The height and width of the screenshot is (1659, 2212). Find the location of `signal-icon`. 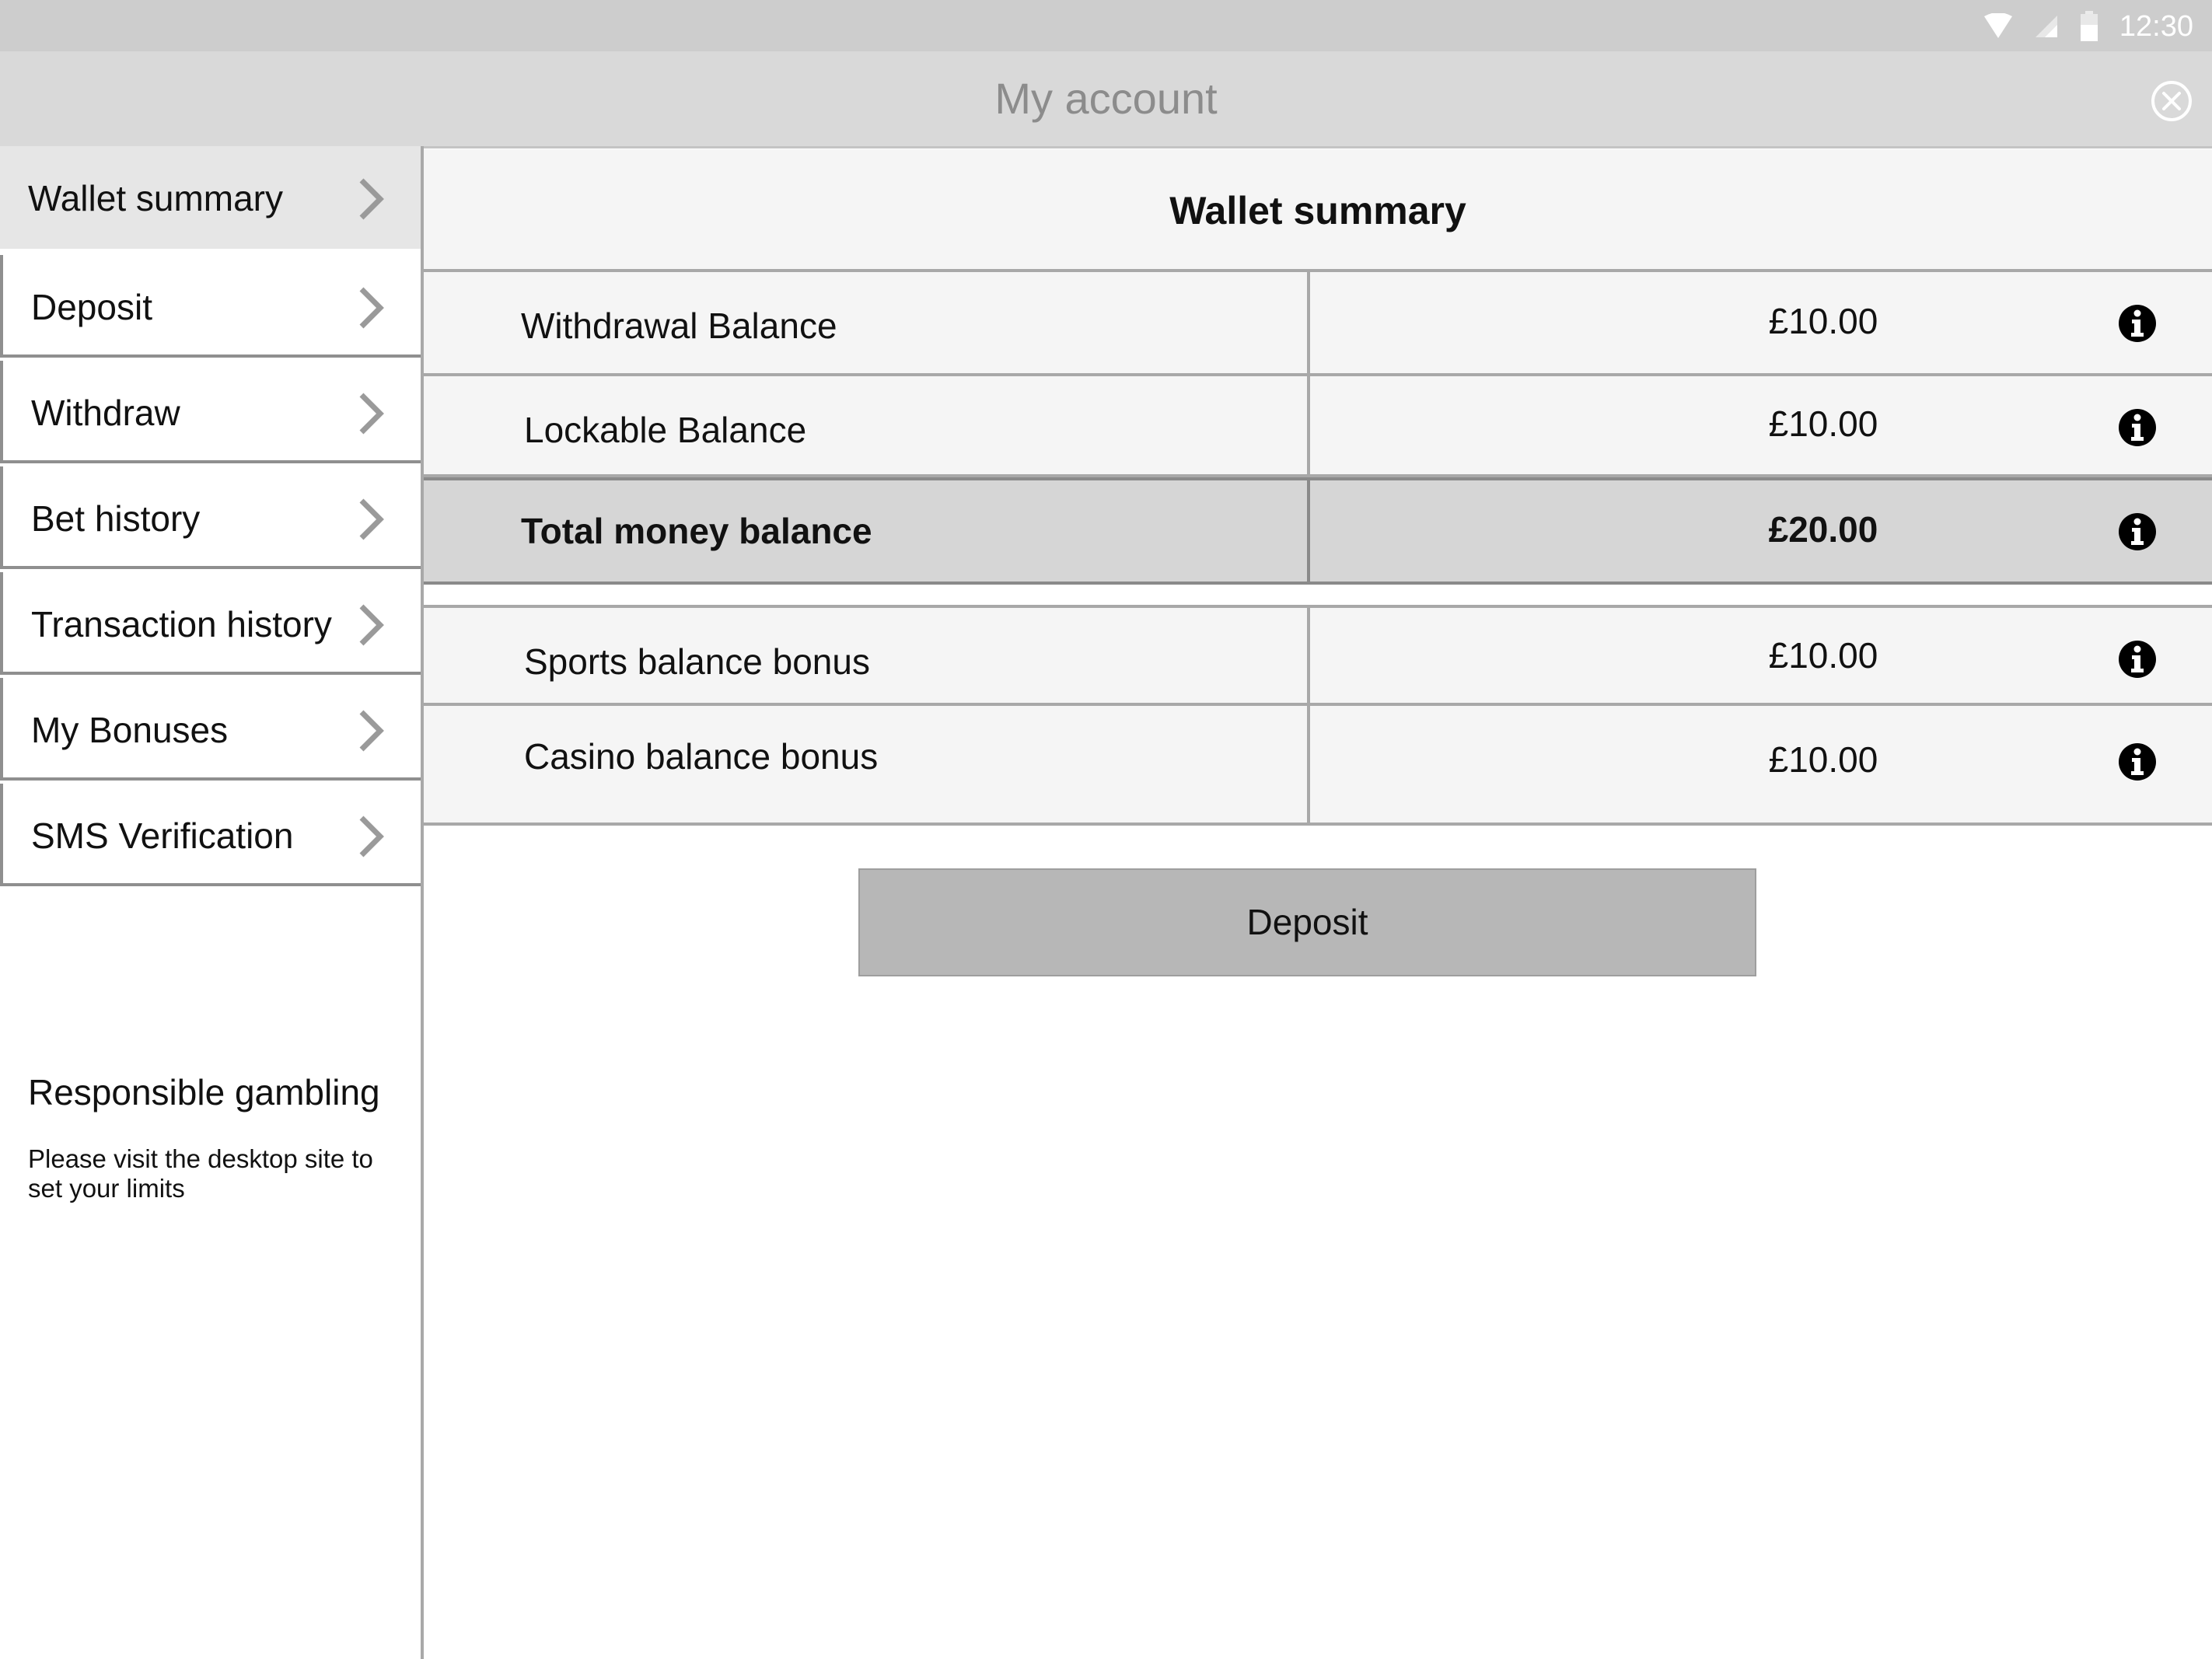

signal-icon is located at coordinates (2046, 27).